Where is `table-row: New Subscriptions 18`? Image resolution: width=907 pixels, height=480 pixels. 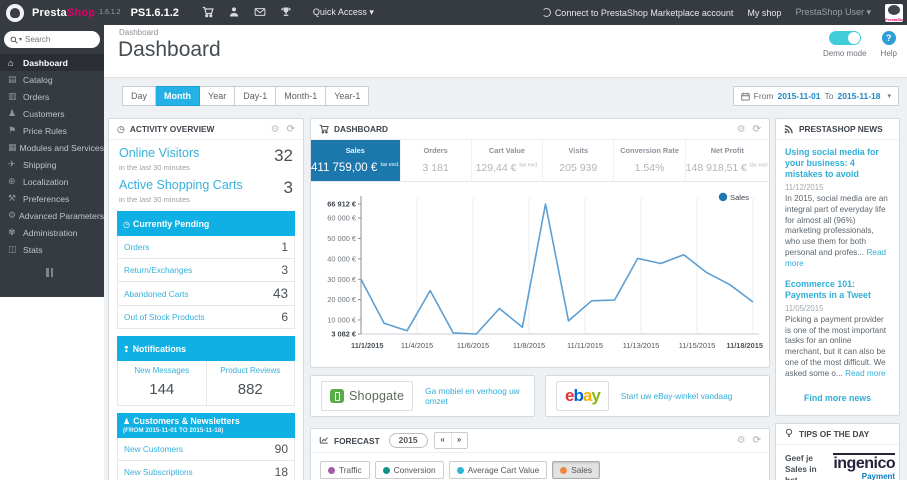
table-row: New Subscriptions 18 is located at coordinates (206, 470).